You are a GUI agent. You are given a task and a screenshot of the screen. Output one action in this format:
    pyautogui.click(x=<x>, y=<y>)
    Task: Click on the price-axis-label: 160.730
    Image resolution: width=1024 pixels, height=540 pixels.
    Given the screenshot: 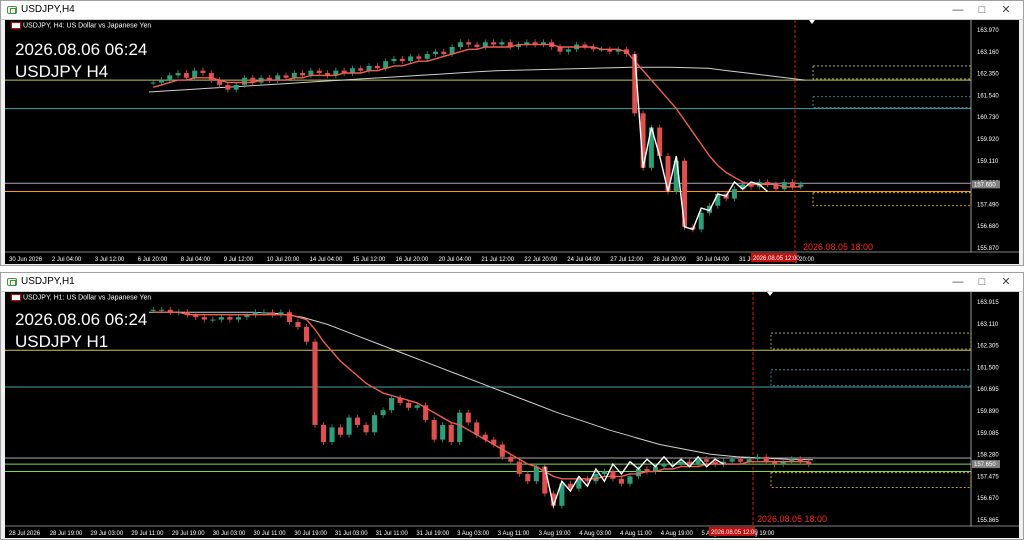 What is the action you would take?
    pyautogui.click(x=988, y=118)
    